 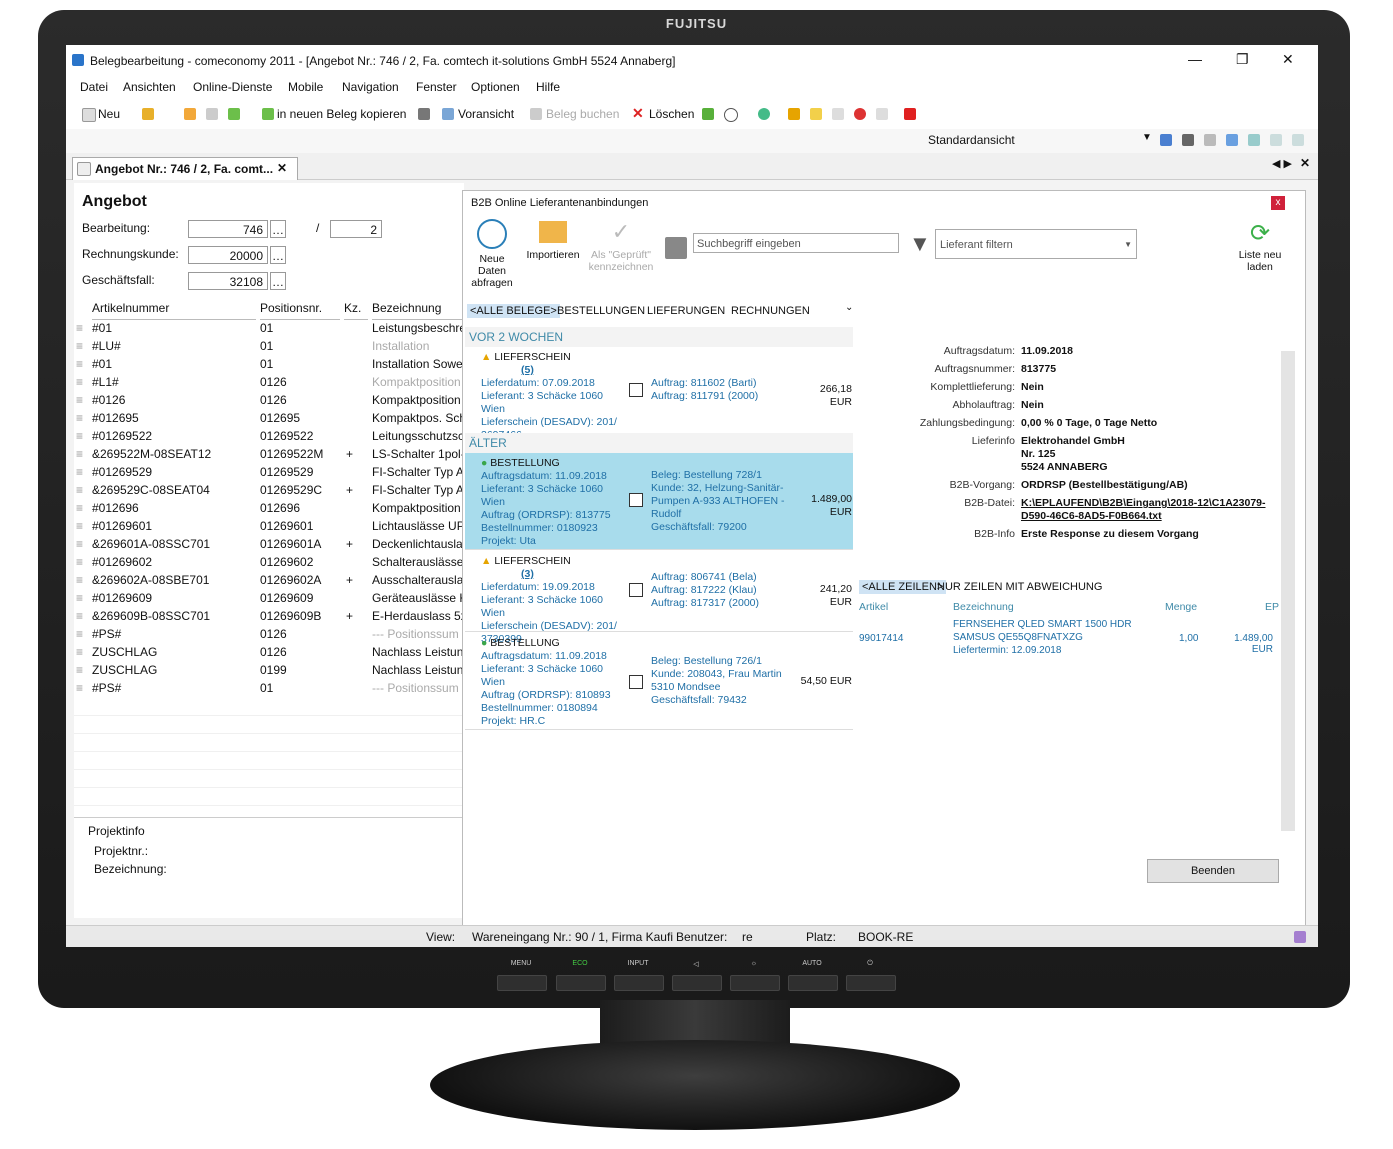 I want to click on table-row: ≡ ZUSCHLAG 0126 Nachlass Leistun, so click(x=269, y=652).